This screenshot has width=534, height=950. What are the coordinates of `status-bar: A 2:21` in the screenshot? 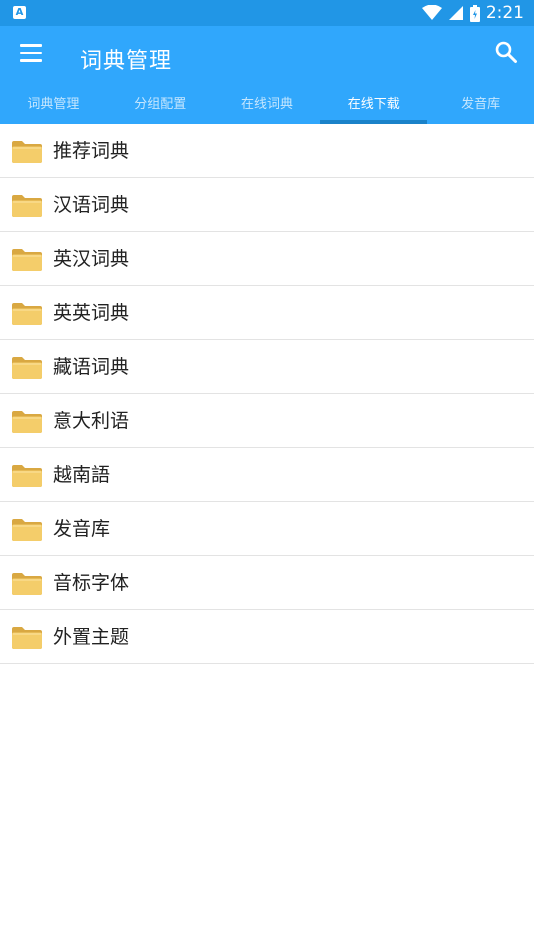 It's located at (267, 13).